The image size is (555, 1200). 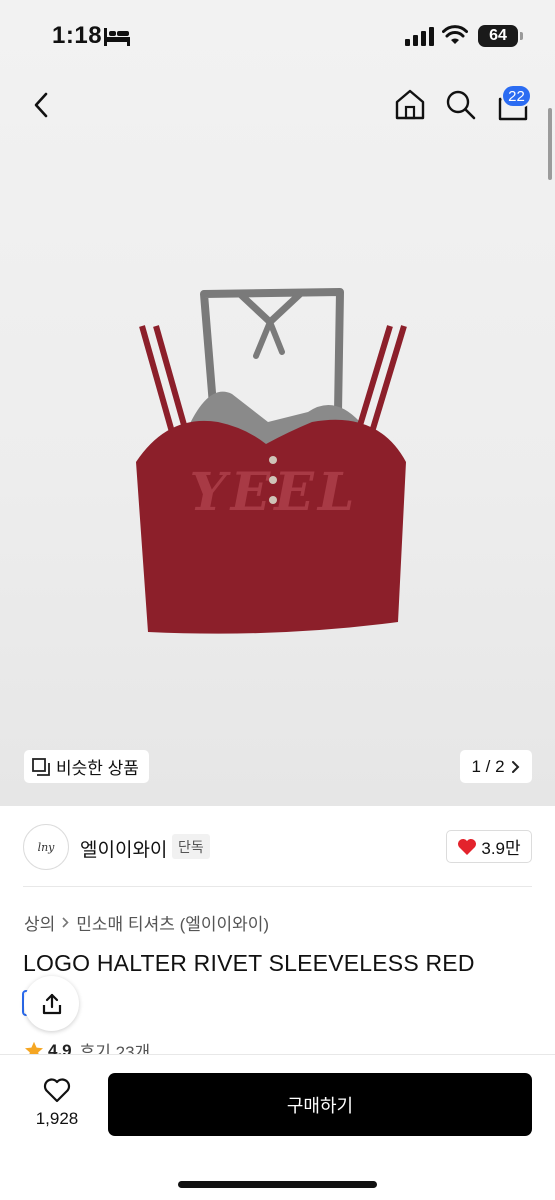 What do you see at coordinates (320, 1104) in the screenshot?
I see `buy-button: 구매하기` at bounding box center [320, 1104].